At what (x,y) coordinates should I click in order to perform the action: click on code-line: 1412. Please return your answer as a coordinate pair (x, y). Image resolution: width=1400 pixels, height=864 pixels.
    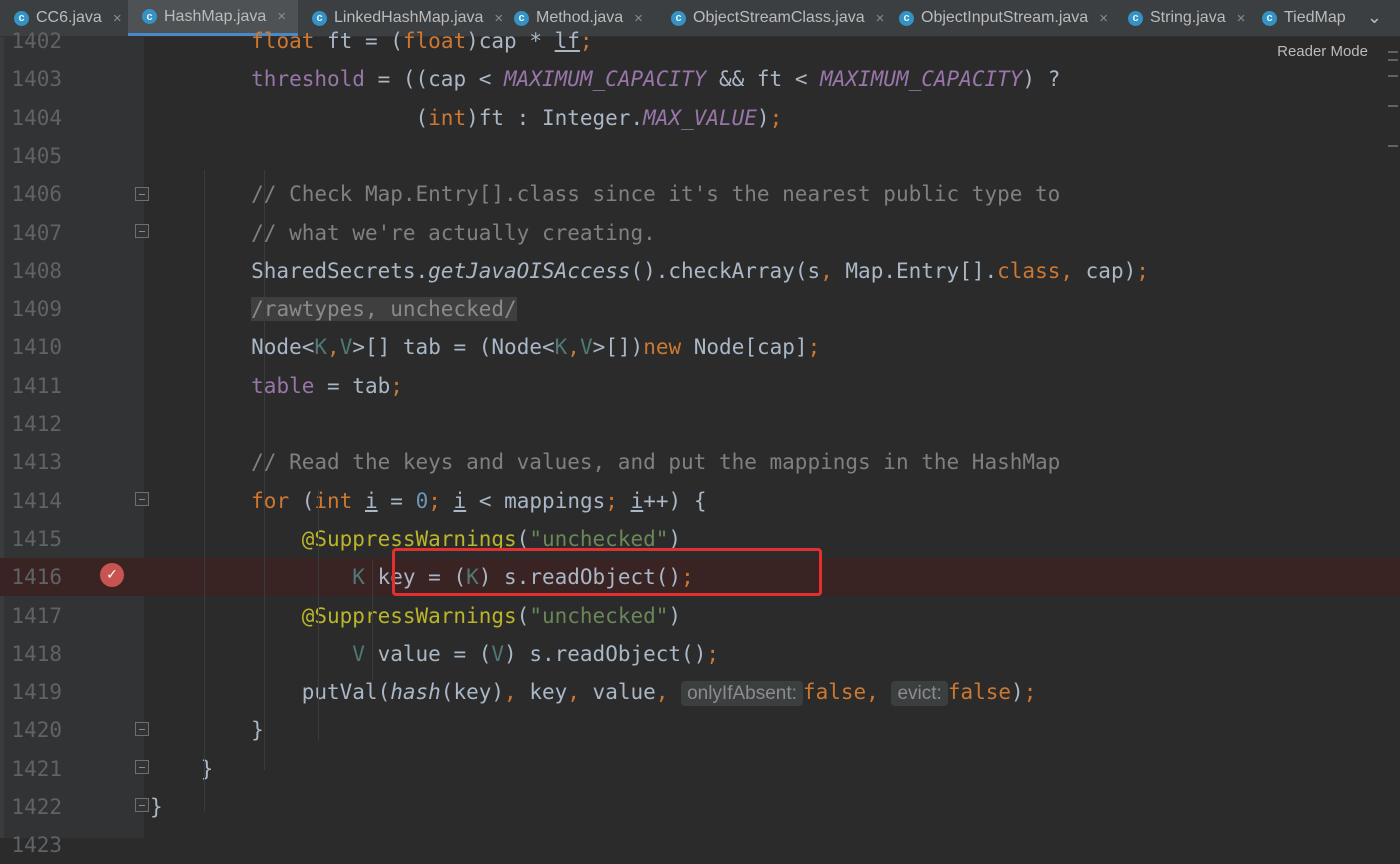
    Looking at the image, I should click on (700, 424).